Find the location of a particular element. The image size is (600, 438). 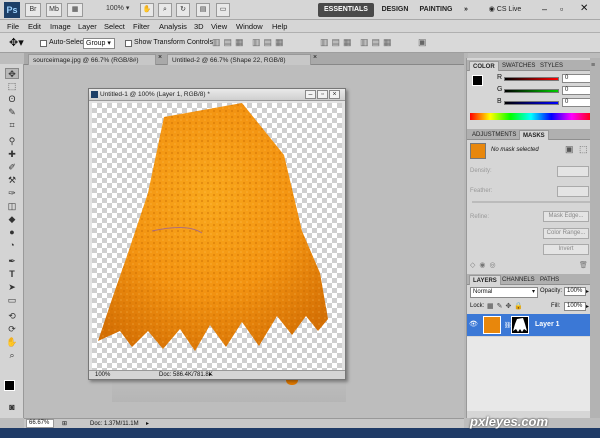

menu-file: File is located at coordinates (13, 26).